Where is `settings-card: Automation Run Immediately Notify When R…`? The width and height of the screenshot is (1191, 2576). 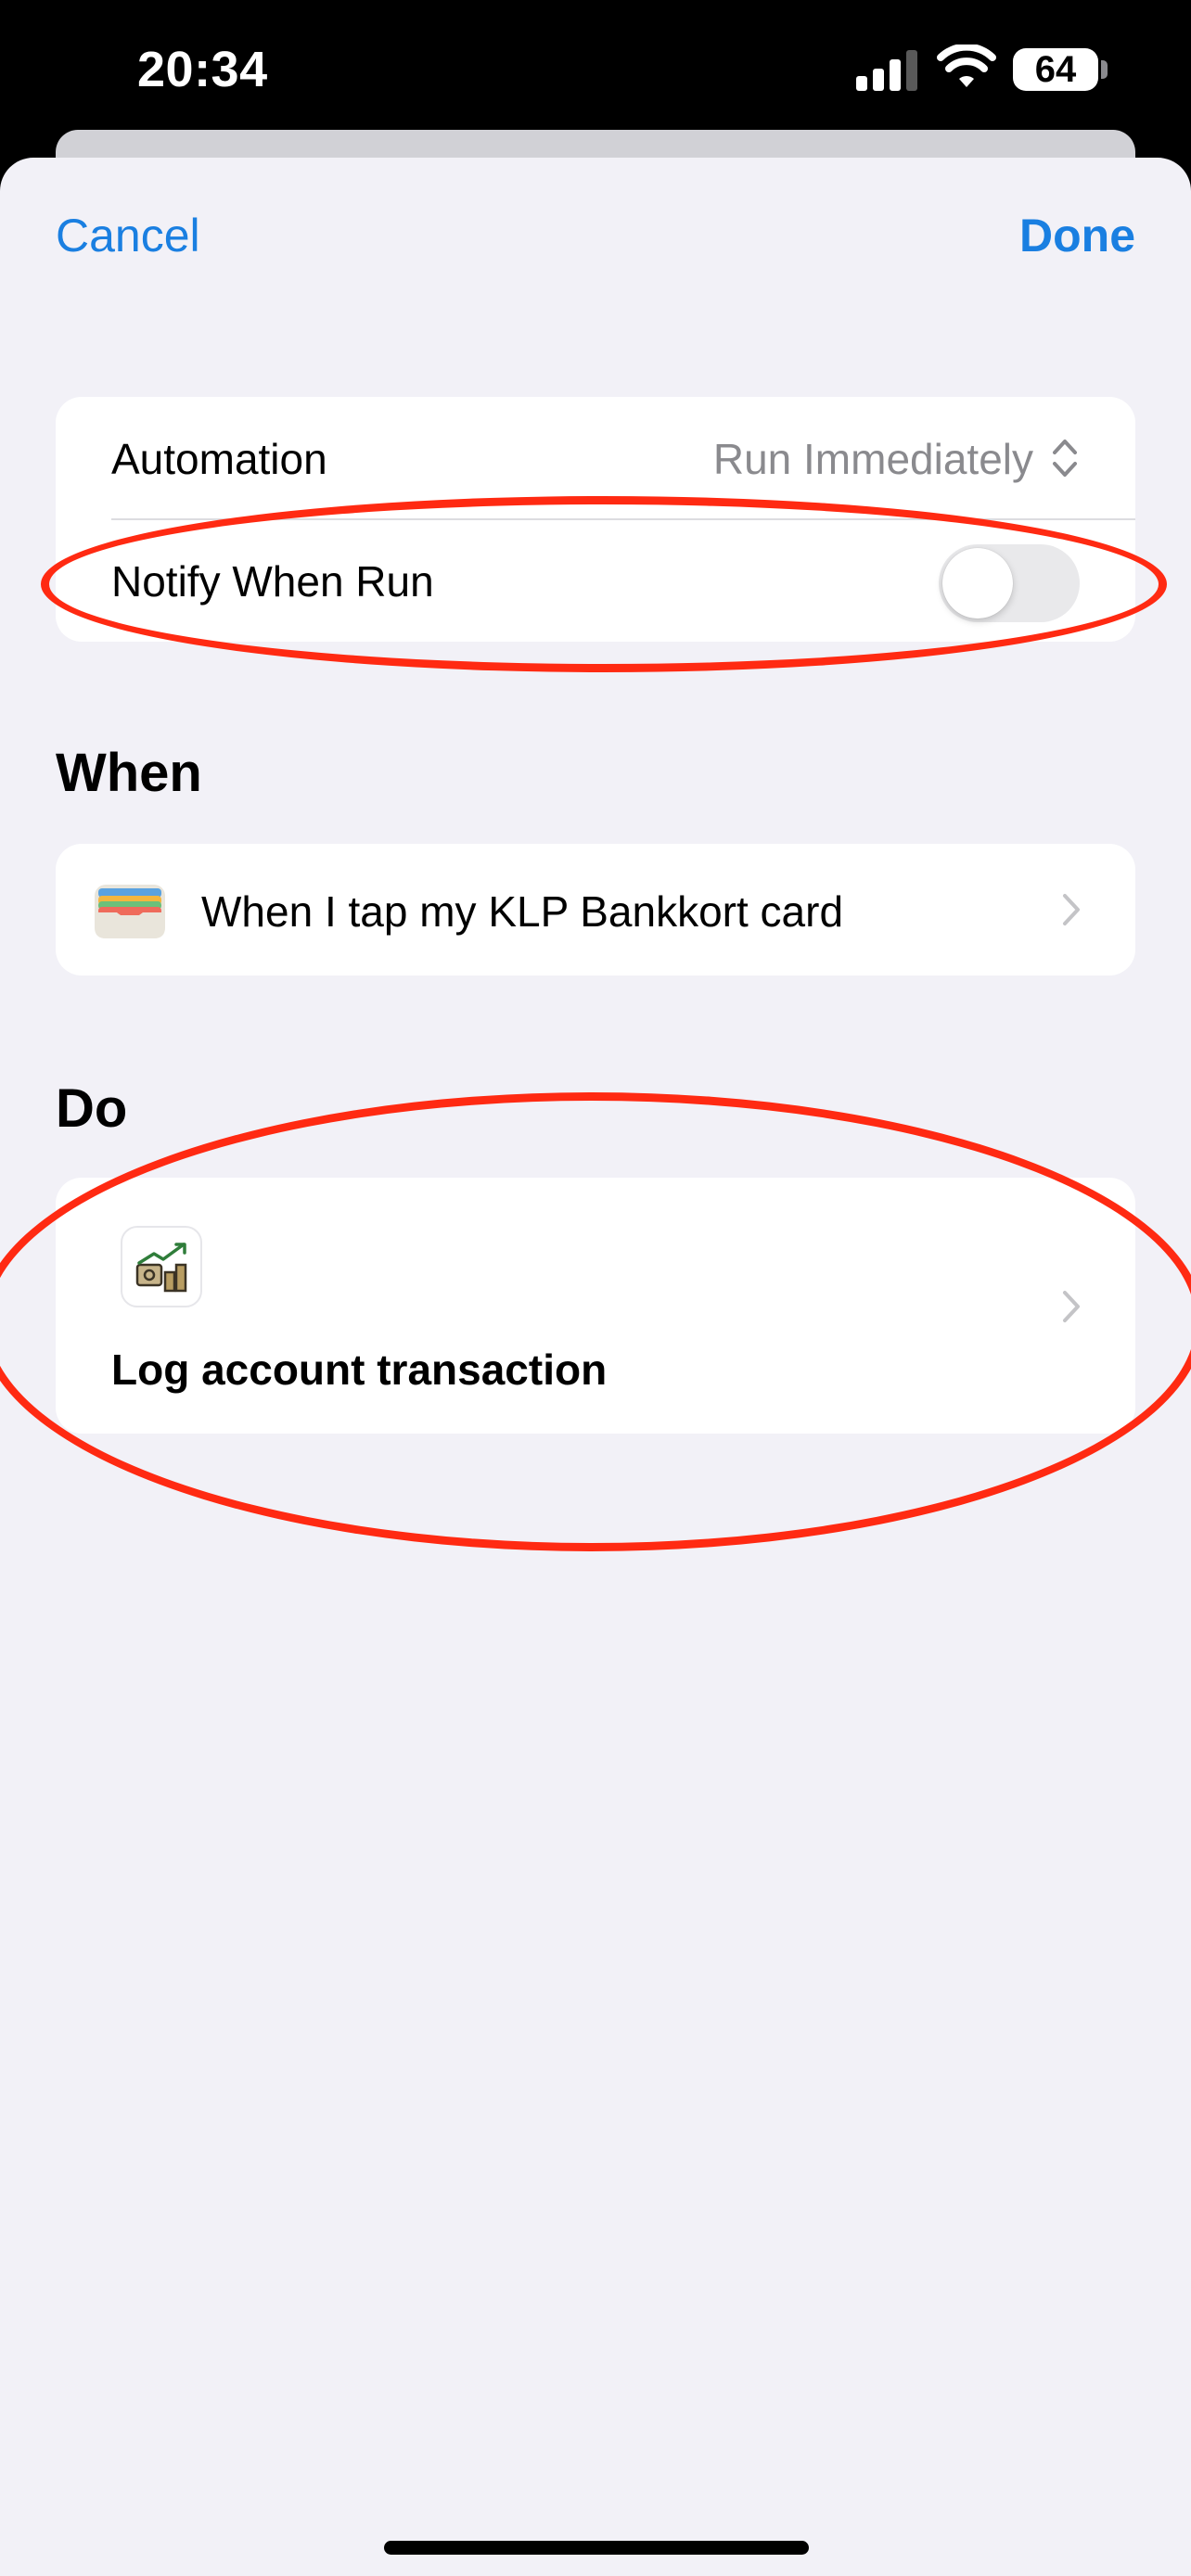
settings-card: Automation Run Immediately Notify When R… is located at coordinates (595, 519).